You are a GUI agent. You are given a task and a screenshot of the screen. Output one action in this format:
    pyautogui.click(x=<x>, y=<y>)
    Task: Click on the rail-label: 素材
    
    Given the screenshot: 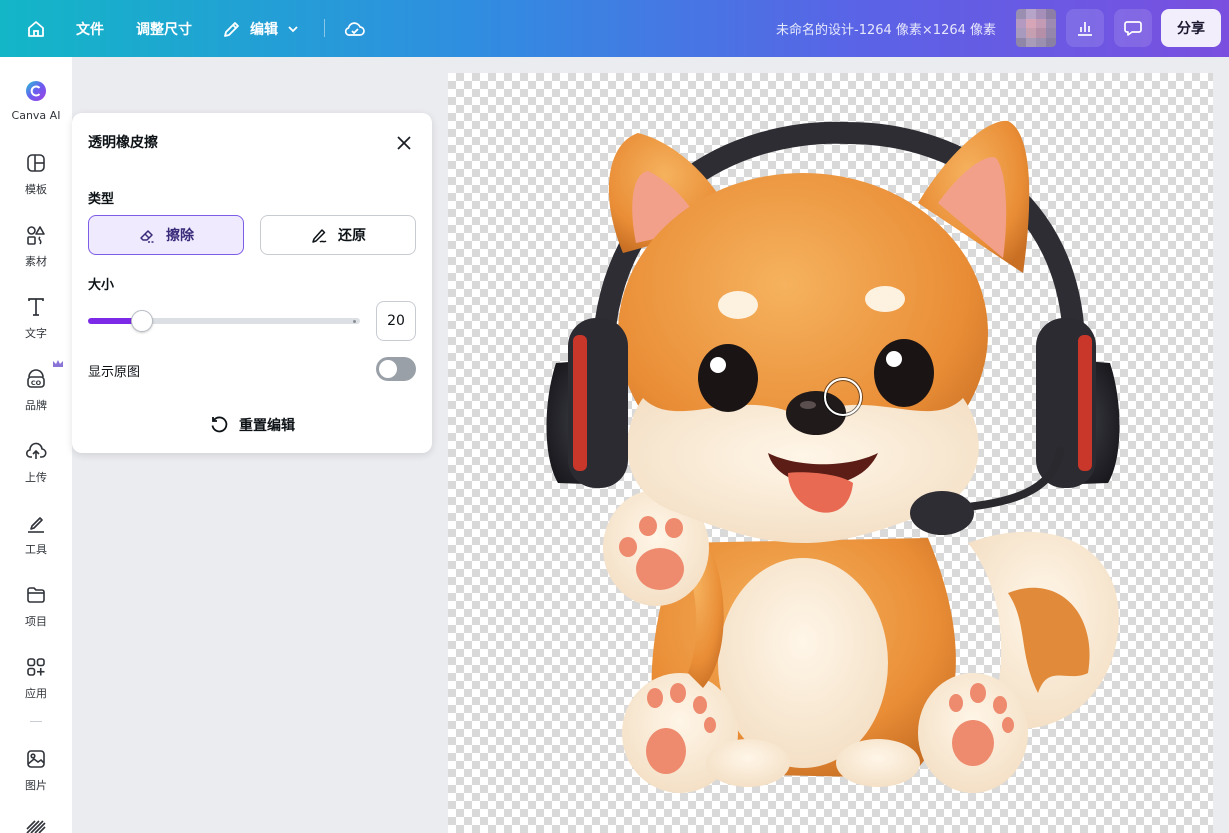 What is the action you would take?
    pyautogui.click(x=36, y=261)
    